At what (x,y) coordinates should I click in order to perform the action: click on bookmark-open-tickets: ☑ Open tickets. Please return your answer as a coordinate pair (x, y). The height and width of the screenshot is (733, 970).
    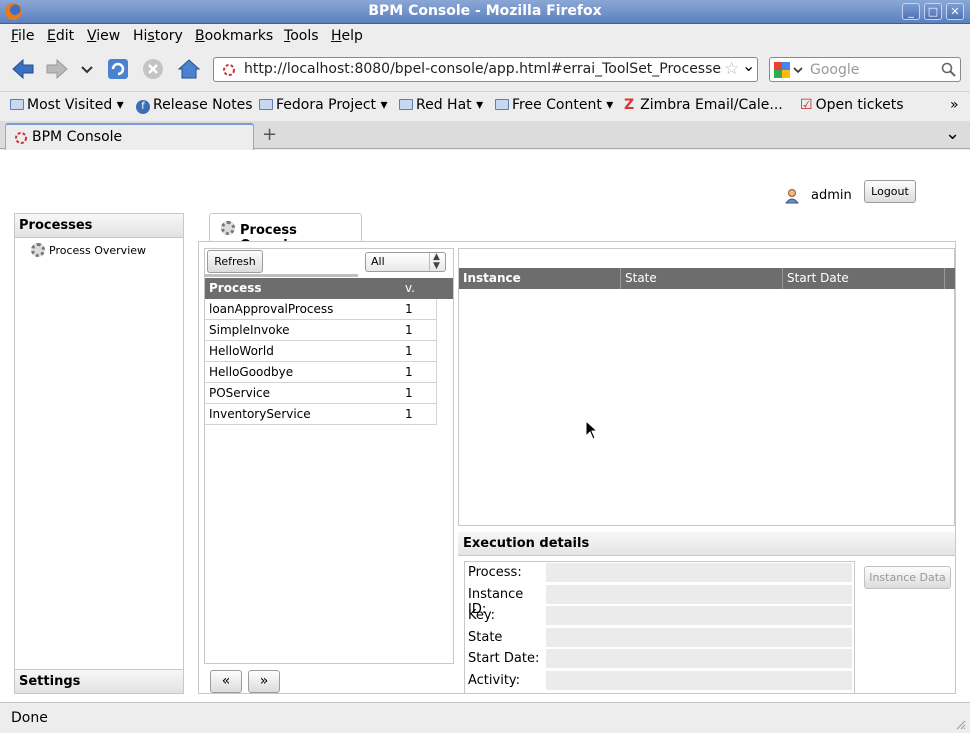
    Looking at the image, I should click on (852, 105).